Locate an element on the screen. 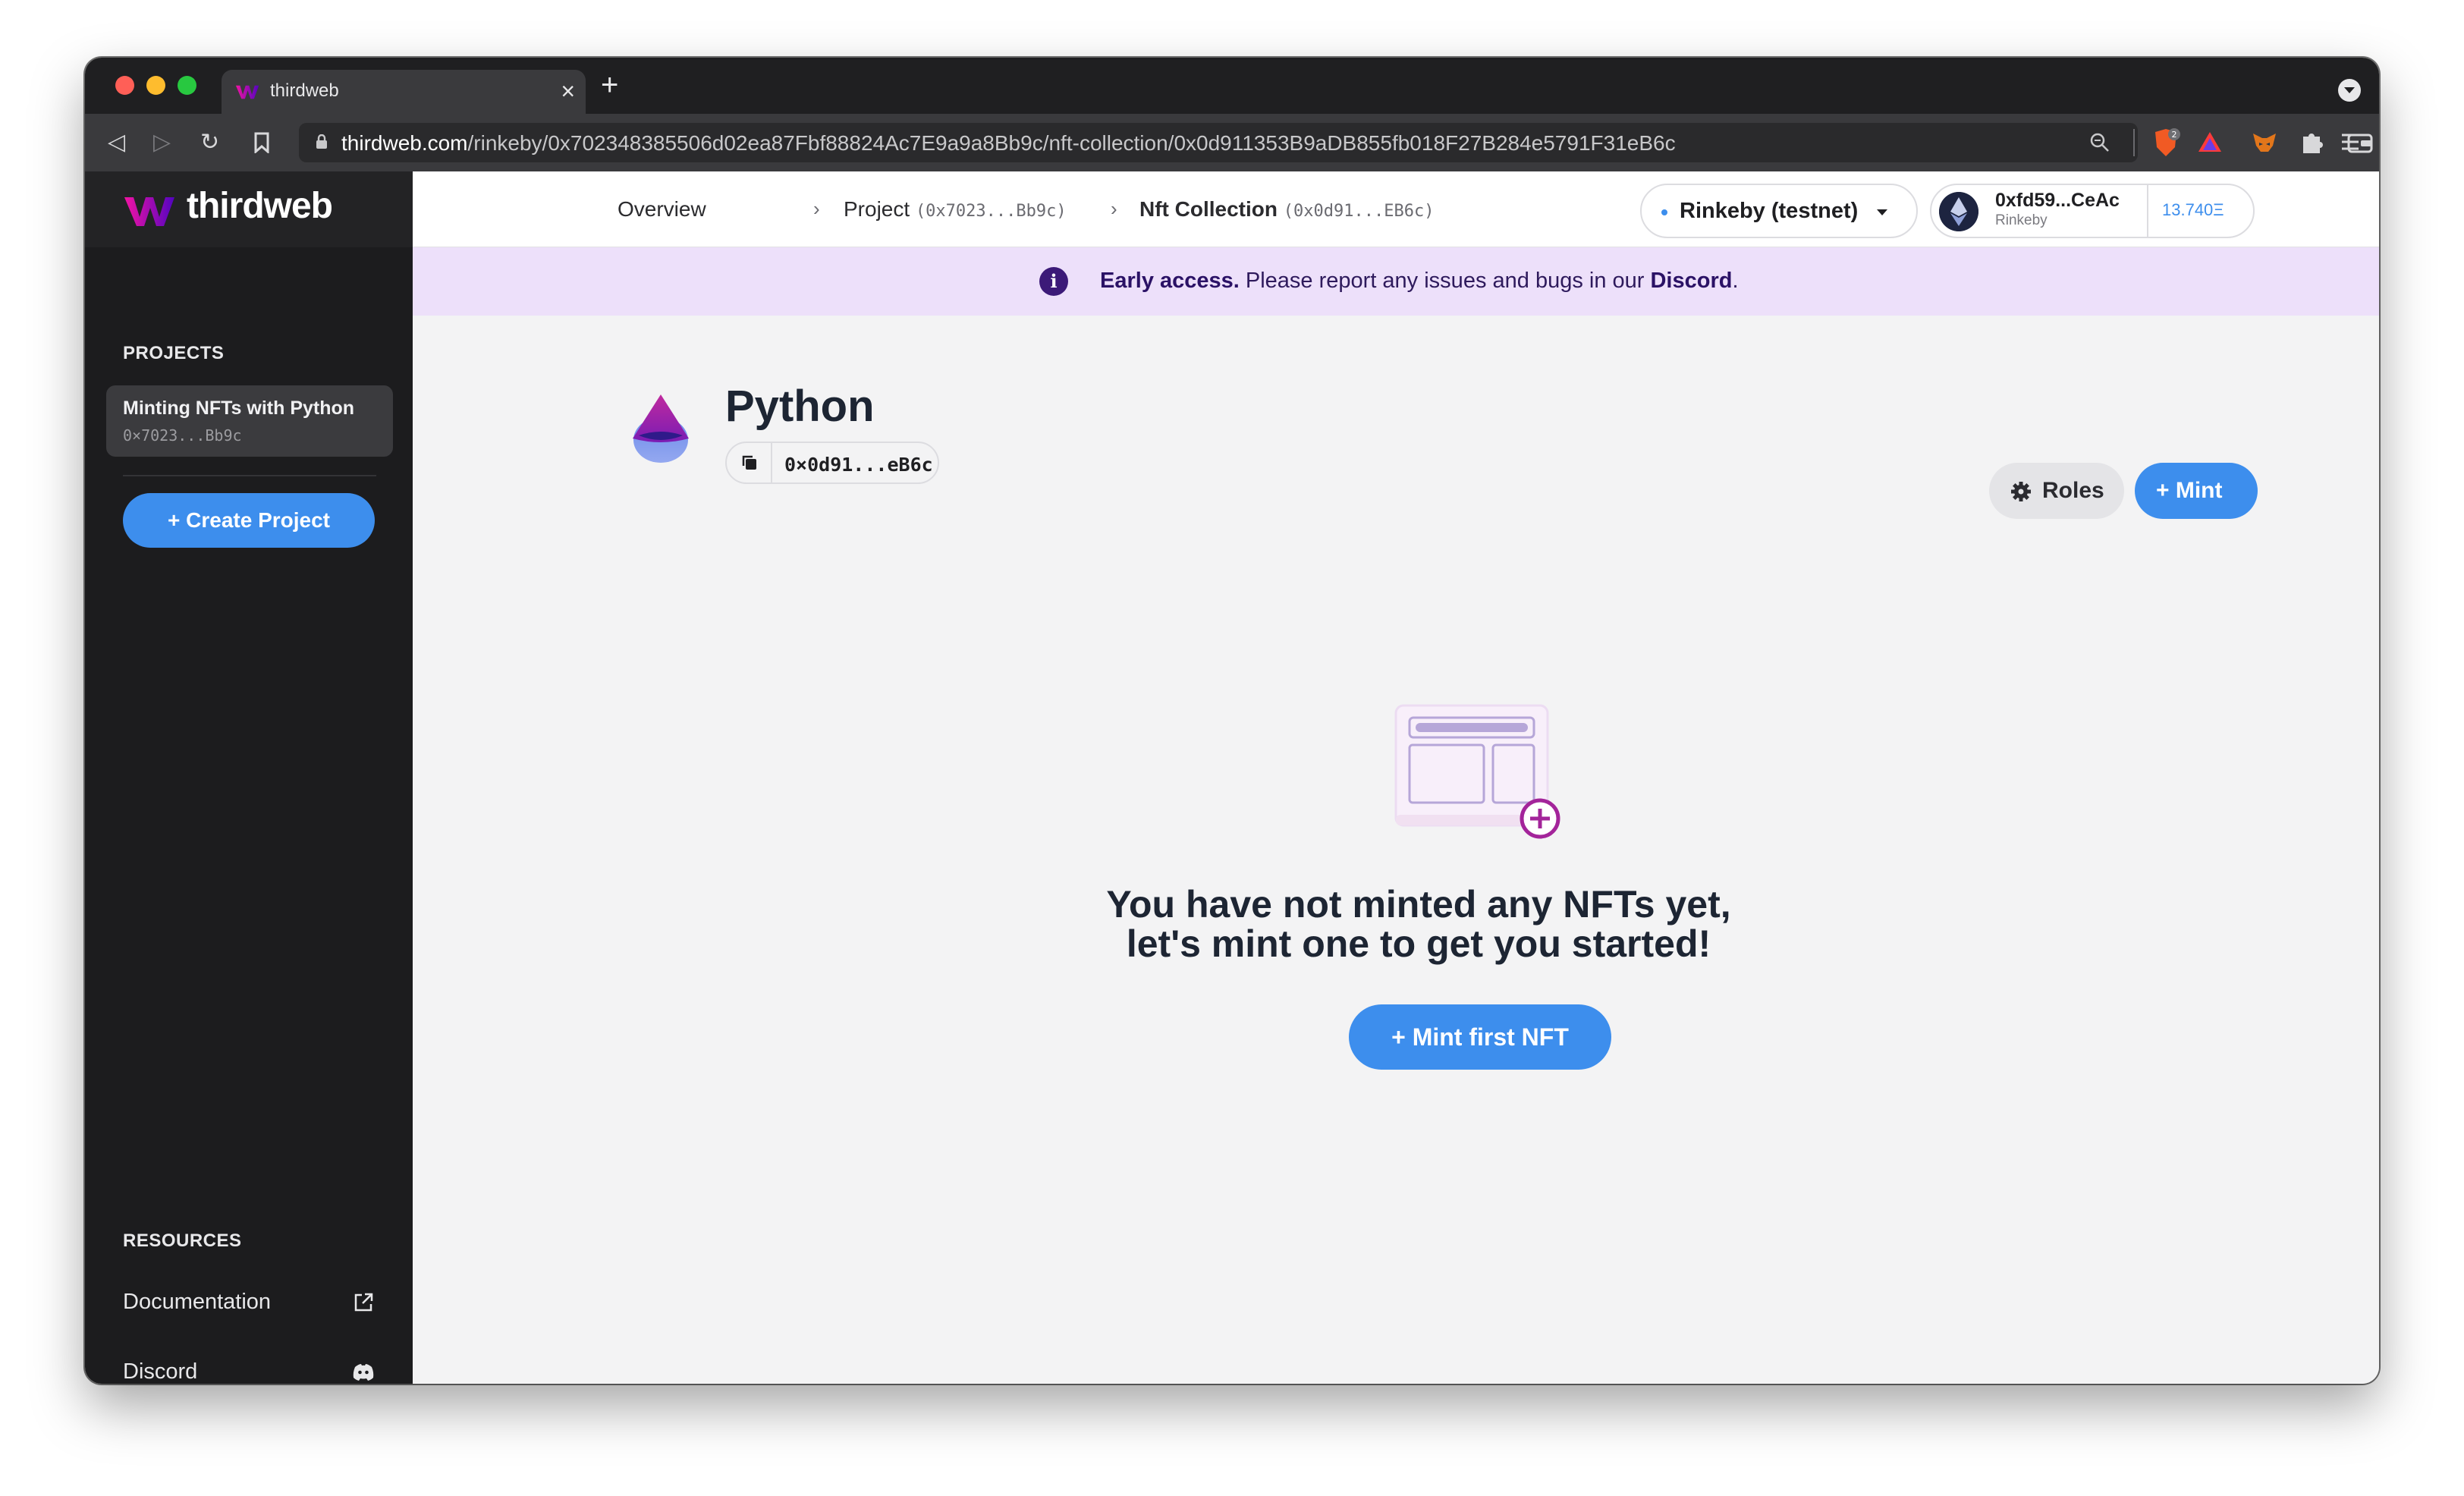  puzzle-extensions-icon is located at coordinates (2311, 142).